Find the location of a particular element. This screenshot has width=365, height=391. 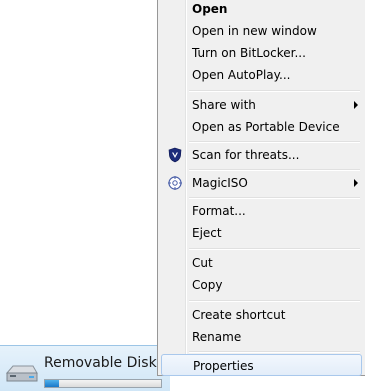

magiciso-icon is located at coordinates (175, 183).